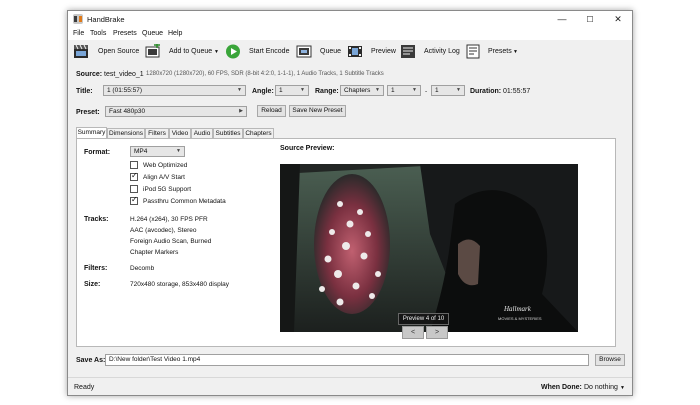  I want to click on range-start-select: 1 ▼, so click(404, 90).